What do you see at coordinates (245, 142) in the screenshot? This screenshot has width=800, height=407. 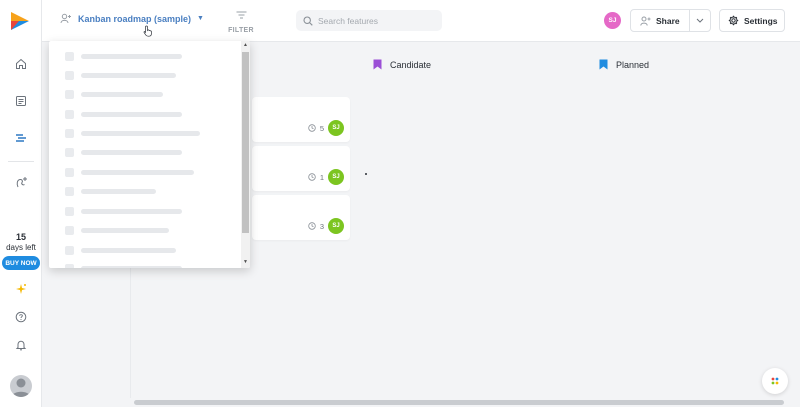 I see `scrollbar-thumb` at bounding box center [245, 142].